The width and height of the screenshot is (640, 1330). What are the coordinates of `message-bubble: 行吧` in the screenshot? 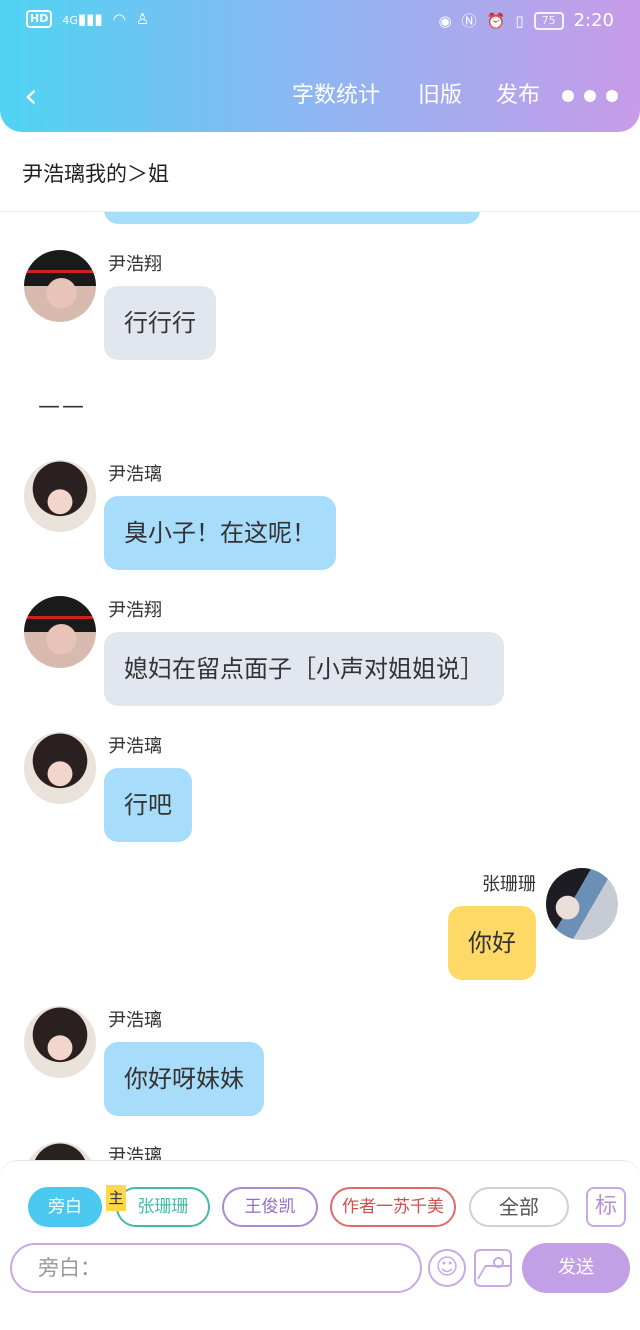 It's located at (148, 805).